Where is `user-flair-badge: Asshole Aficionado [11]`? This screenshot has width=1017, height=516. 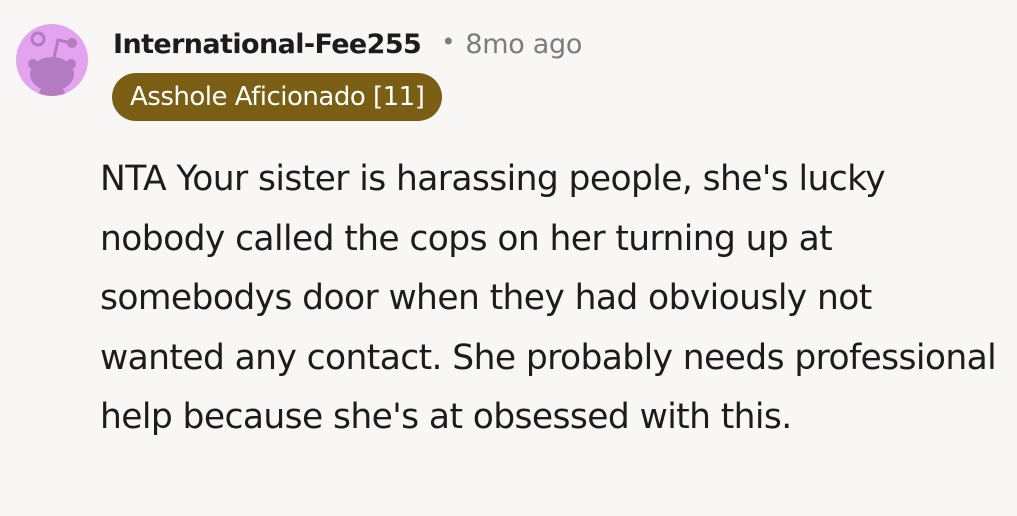
user-flair-badge: Asshole Aficionado [11] is located at coordinates (277, 97).